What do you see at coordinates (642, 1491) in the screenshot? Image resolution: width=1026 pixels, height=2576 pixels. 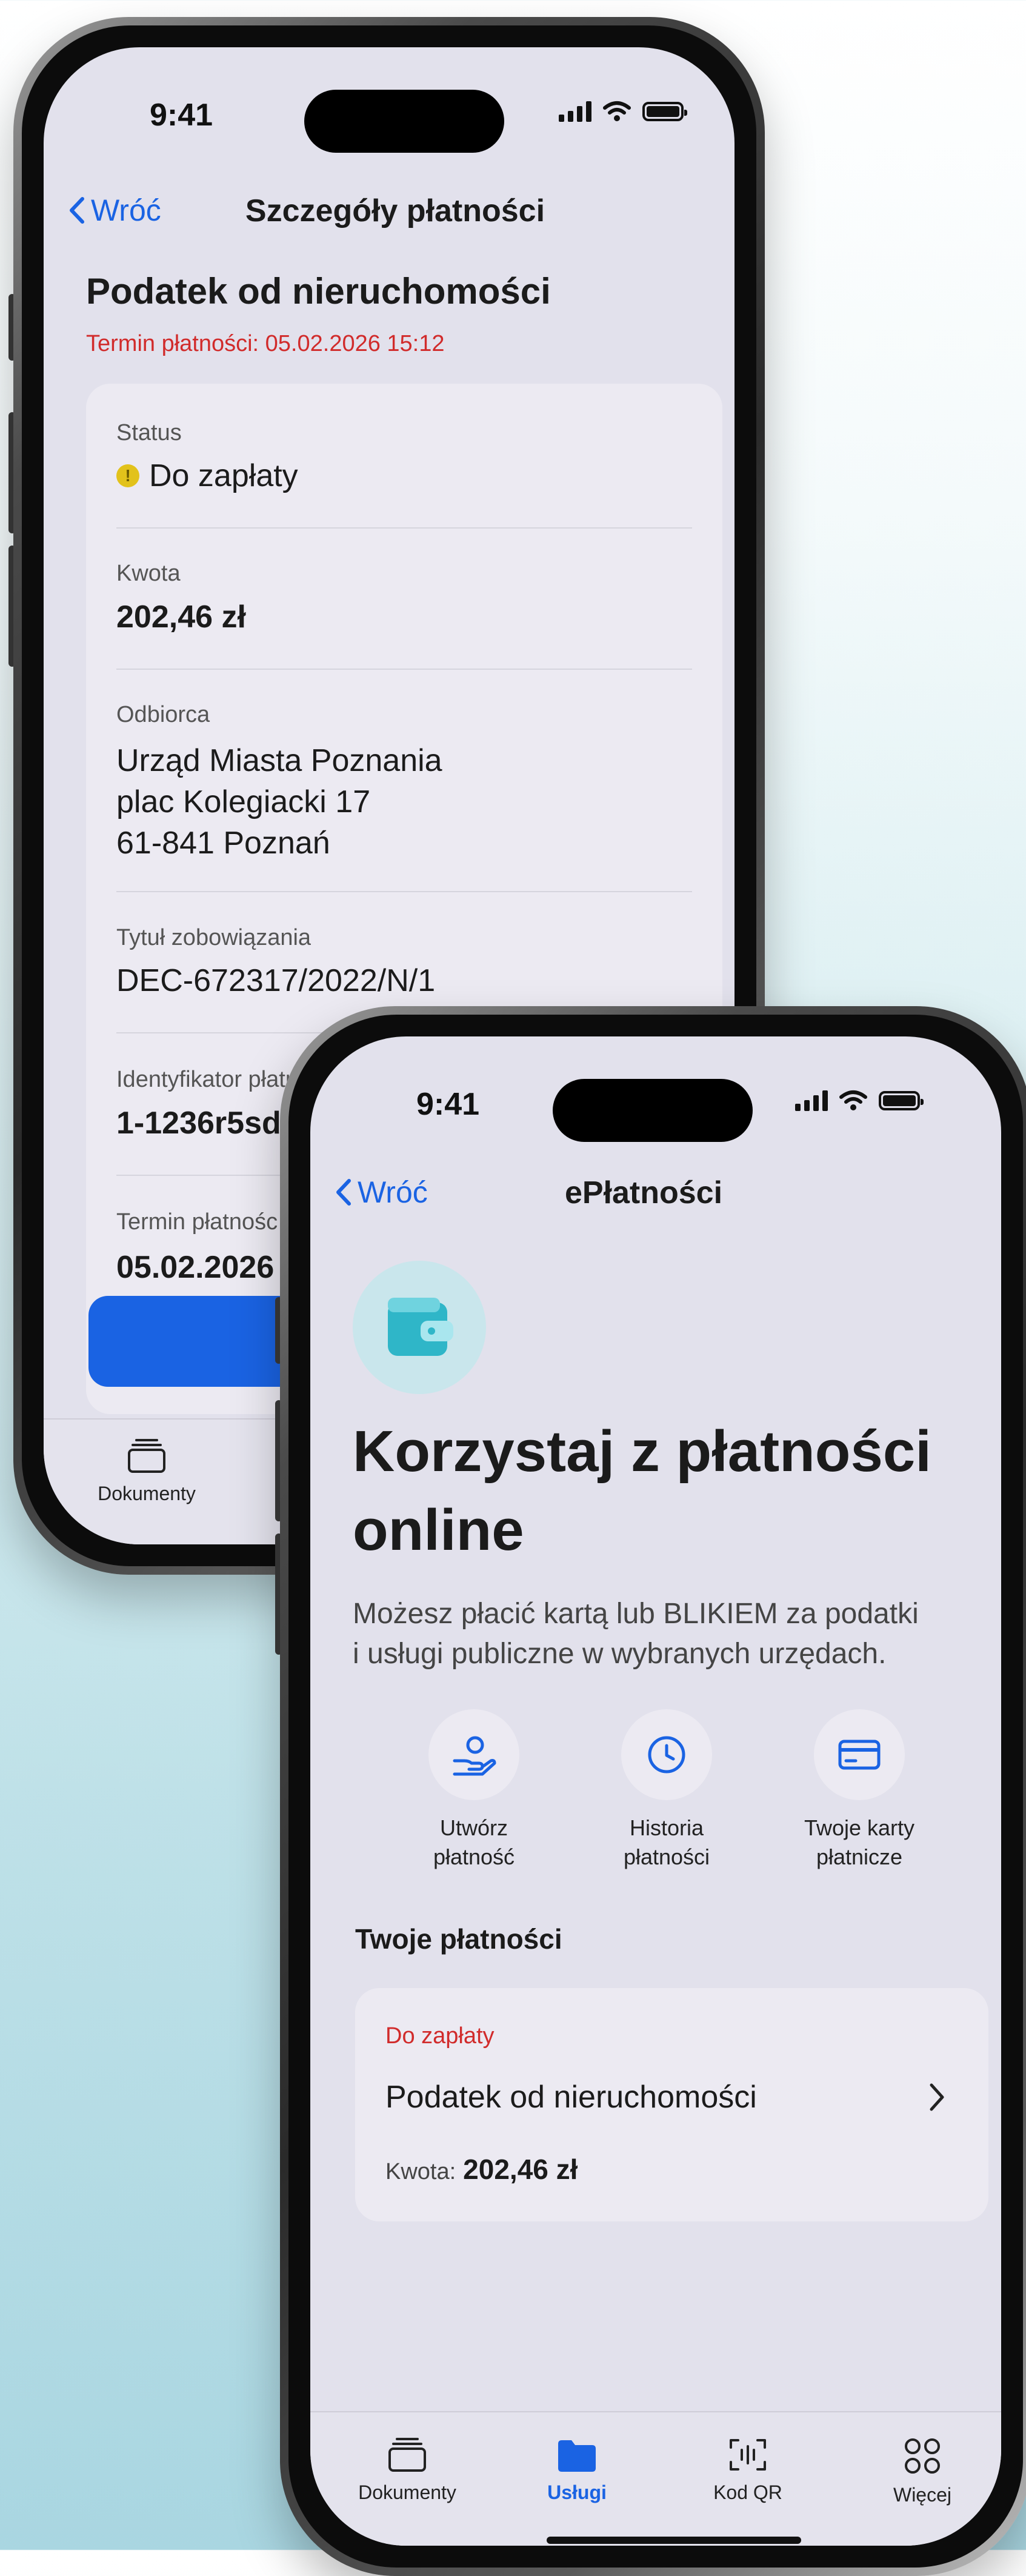 I see `hero-title: Korzystaj z płatności online` at bounding box center [642, 1491].